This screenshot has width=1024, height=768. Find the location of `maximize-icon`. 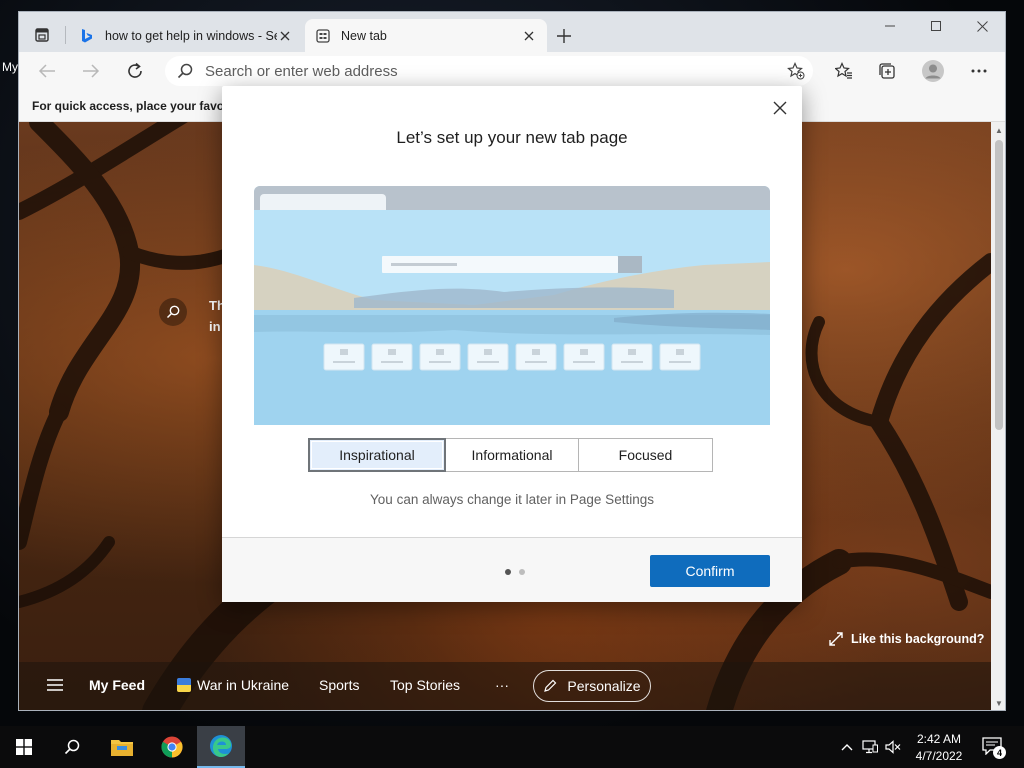

maximize-icon is located at coordinates (936, 26).